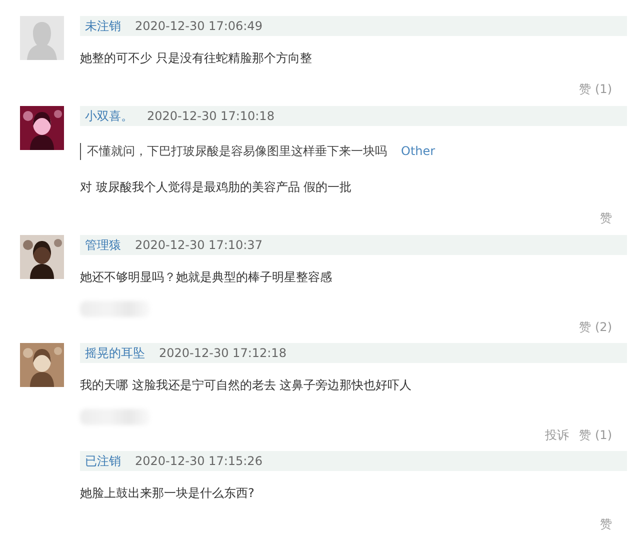  Describe the element at coordinates (216, 187) in the screenshot. I see `comment-text: 对 玻尿酸我个人觉得是最鸡肋的美容产品 假的一批` at that location.